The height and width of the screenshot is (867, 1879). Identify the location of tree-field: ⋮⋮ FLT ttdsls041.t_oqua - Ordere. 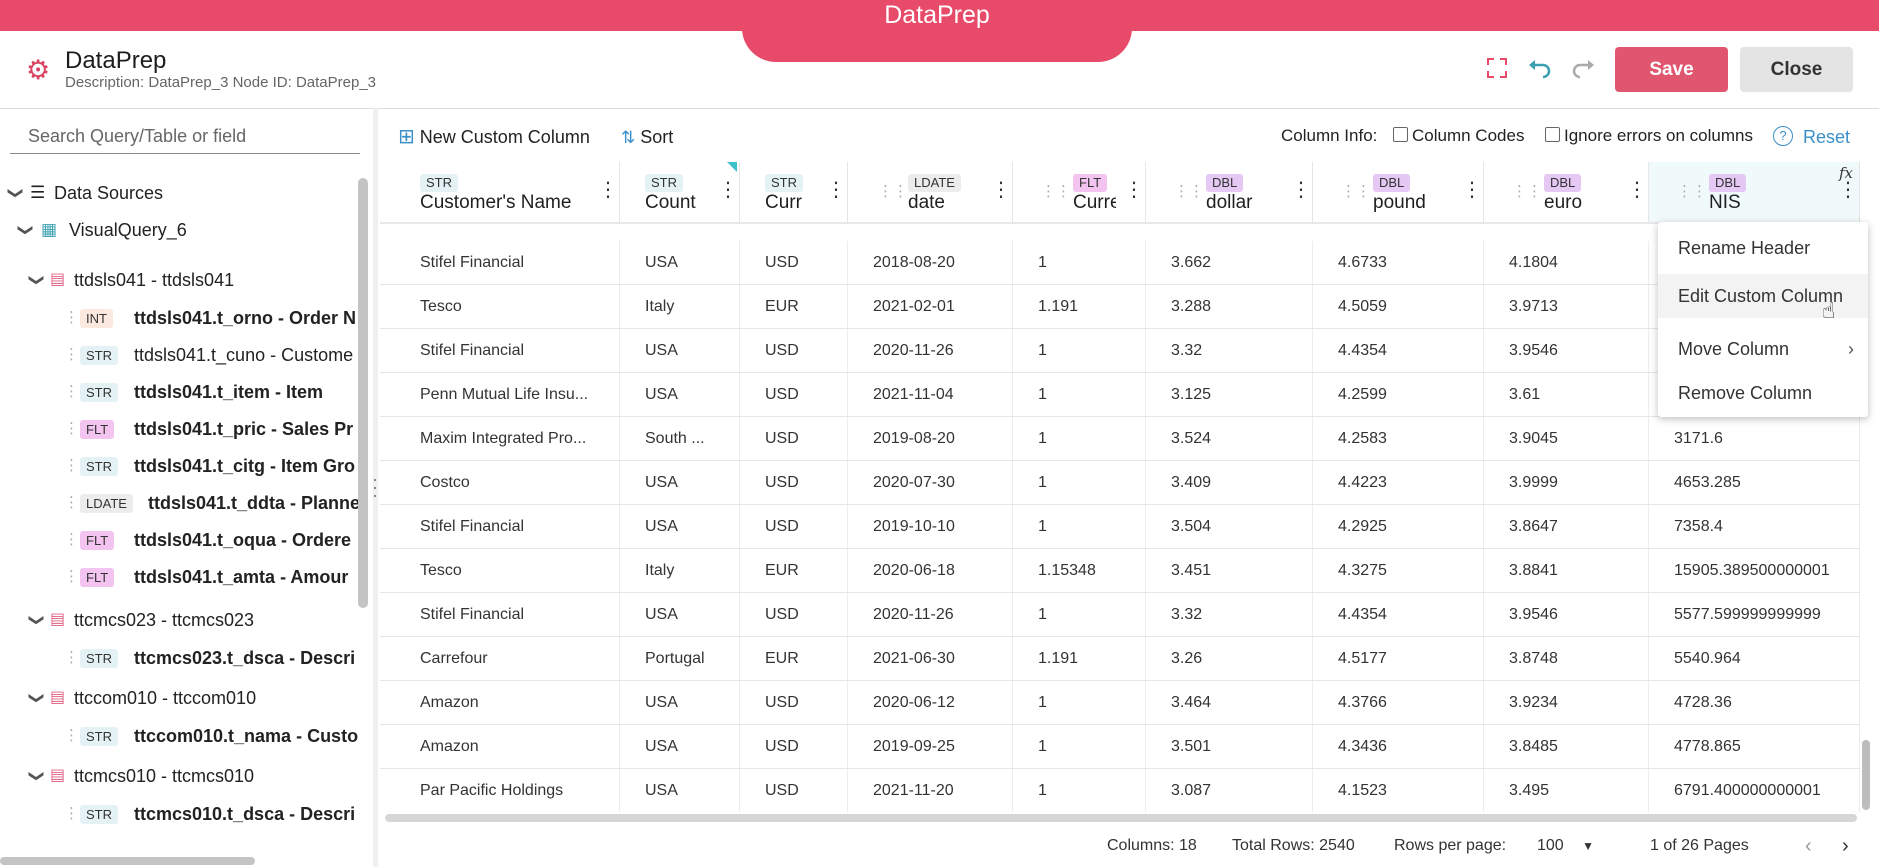
(180, 540).